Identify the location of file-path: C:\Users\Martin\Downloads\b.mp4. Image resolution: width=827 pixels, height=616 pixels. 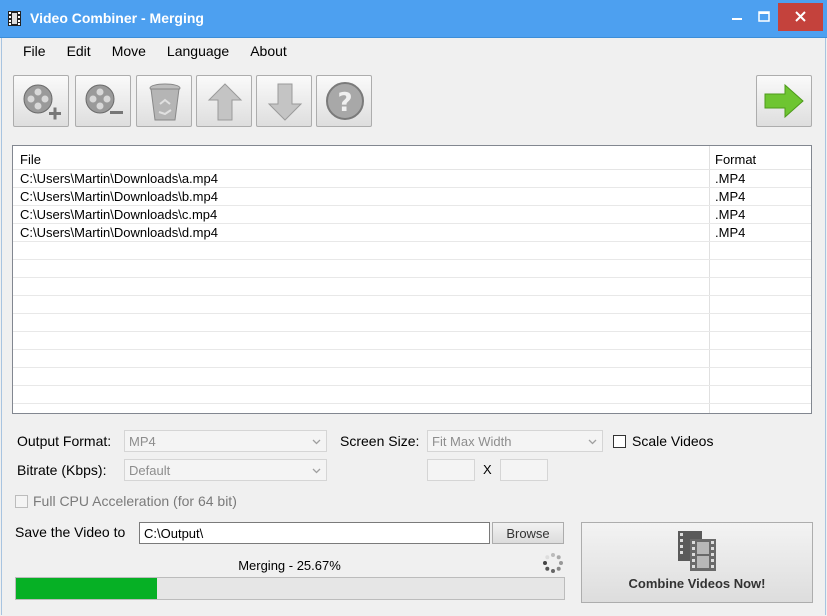
(119, 196).